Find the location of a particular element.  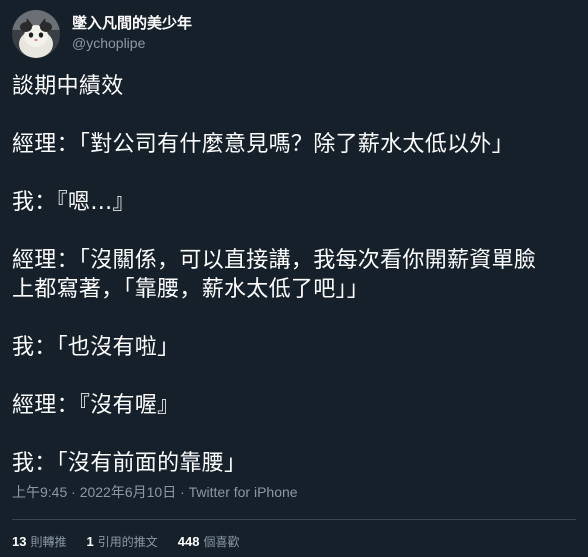

cat-avatar-icon is located at coordinates (36, 34).